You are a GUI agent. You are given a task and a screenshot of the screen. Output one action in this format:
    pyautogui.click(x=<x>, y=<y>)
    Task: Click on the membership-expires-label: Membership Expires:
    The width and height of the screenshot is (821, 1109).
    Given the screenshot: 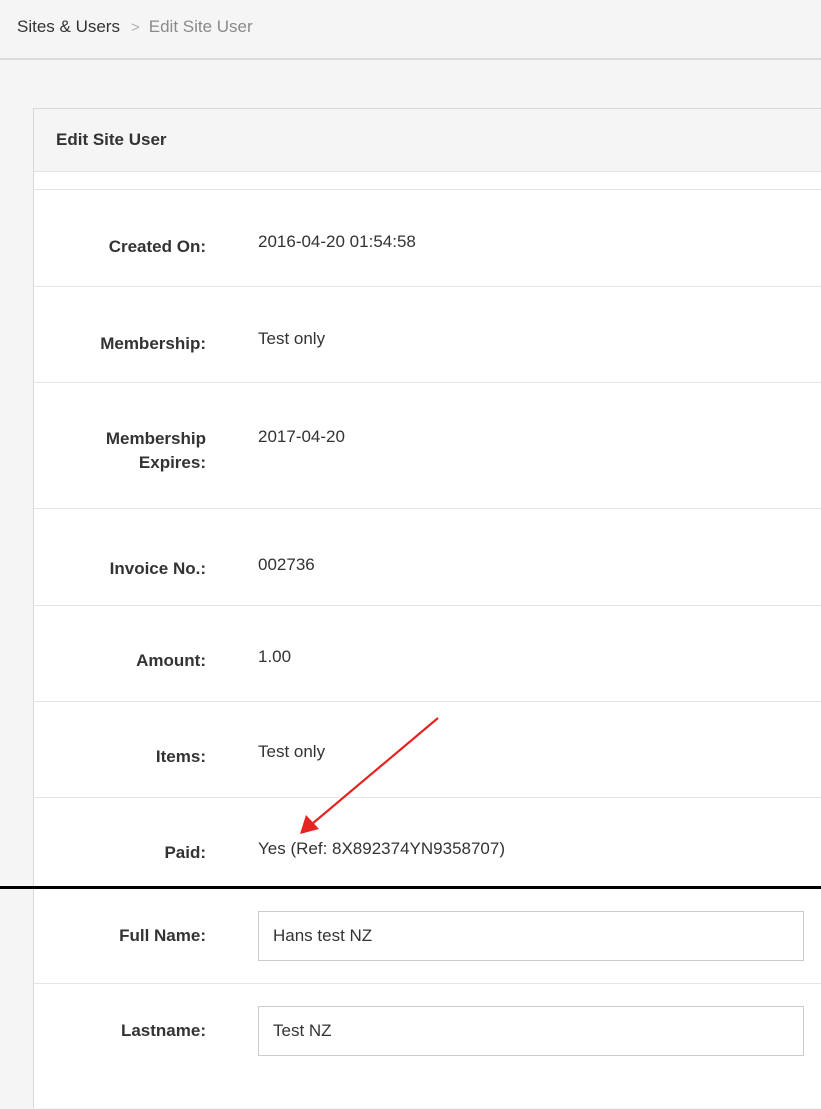 What is the action you would take?
    pyautogui.click(x=155, y=450)
    